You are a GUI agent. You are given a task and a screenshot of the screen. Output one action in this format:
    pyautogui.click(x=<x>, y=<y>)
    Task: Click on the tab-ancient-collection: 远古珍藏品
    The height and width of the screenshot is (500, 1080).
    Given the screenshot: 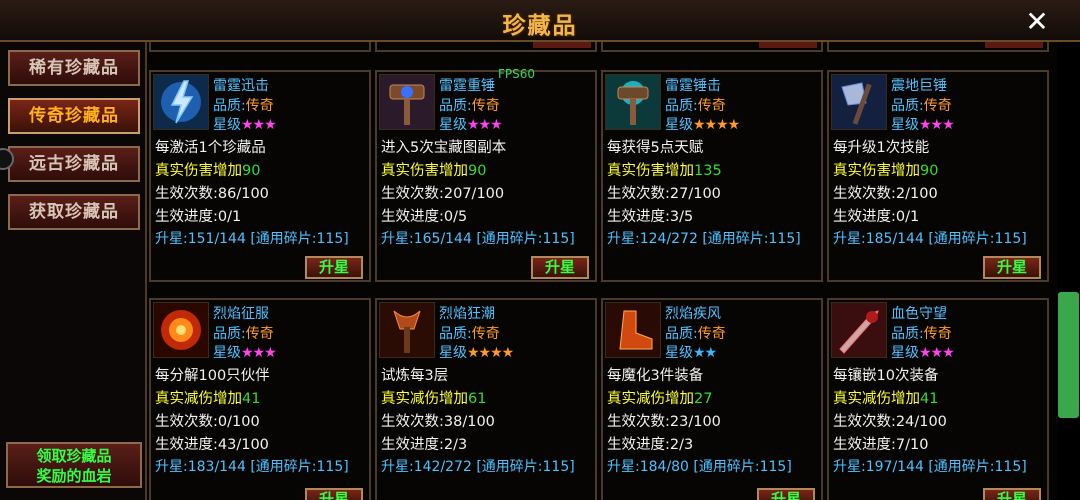 What is the action you would take?
    pyautogui.click(x=74, y=164)
    